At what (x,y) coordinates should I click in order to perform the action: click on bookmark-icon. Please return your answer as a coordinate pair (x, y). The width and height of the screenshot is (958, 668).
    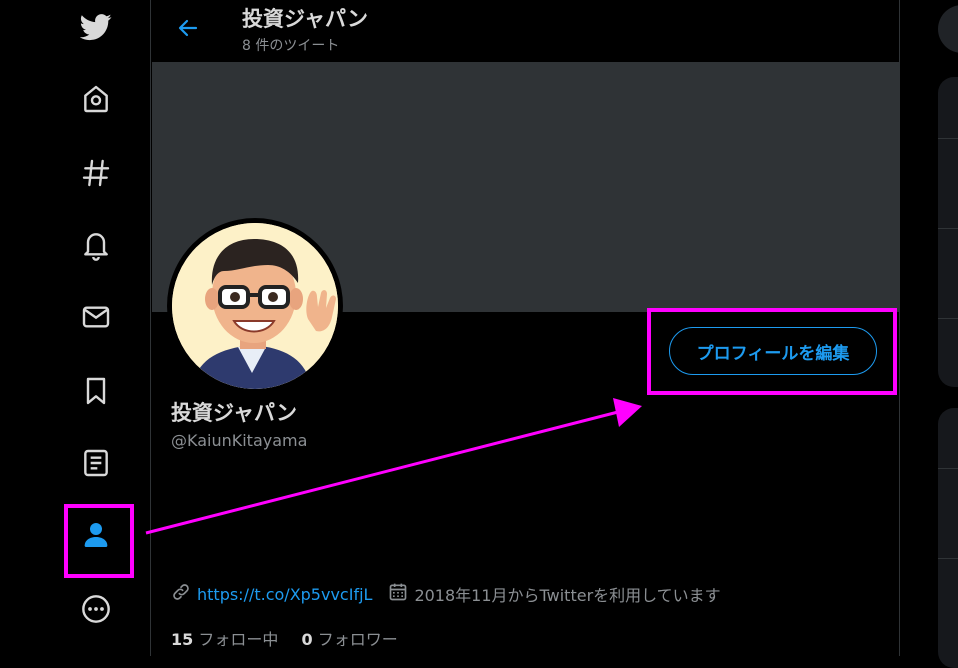
    Looking at the image, I should click on (96, 391).